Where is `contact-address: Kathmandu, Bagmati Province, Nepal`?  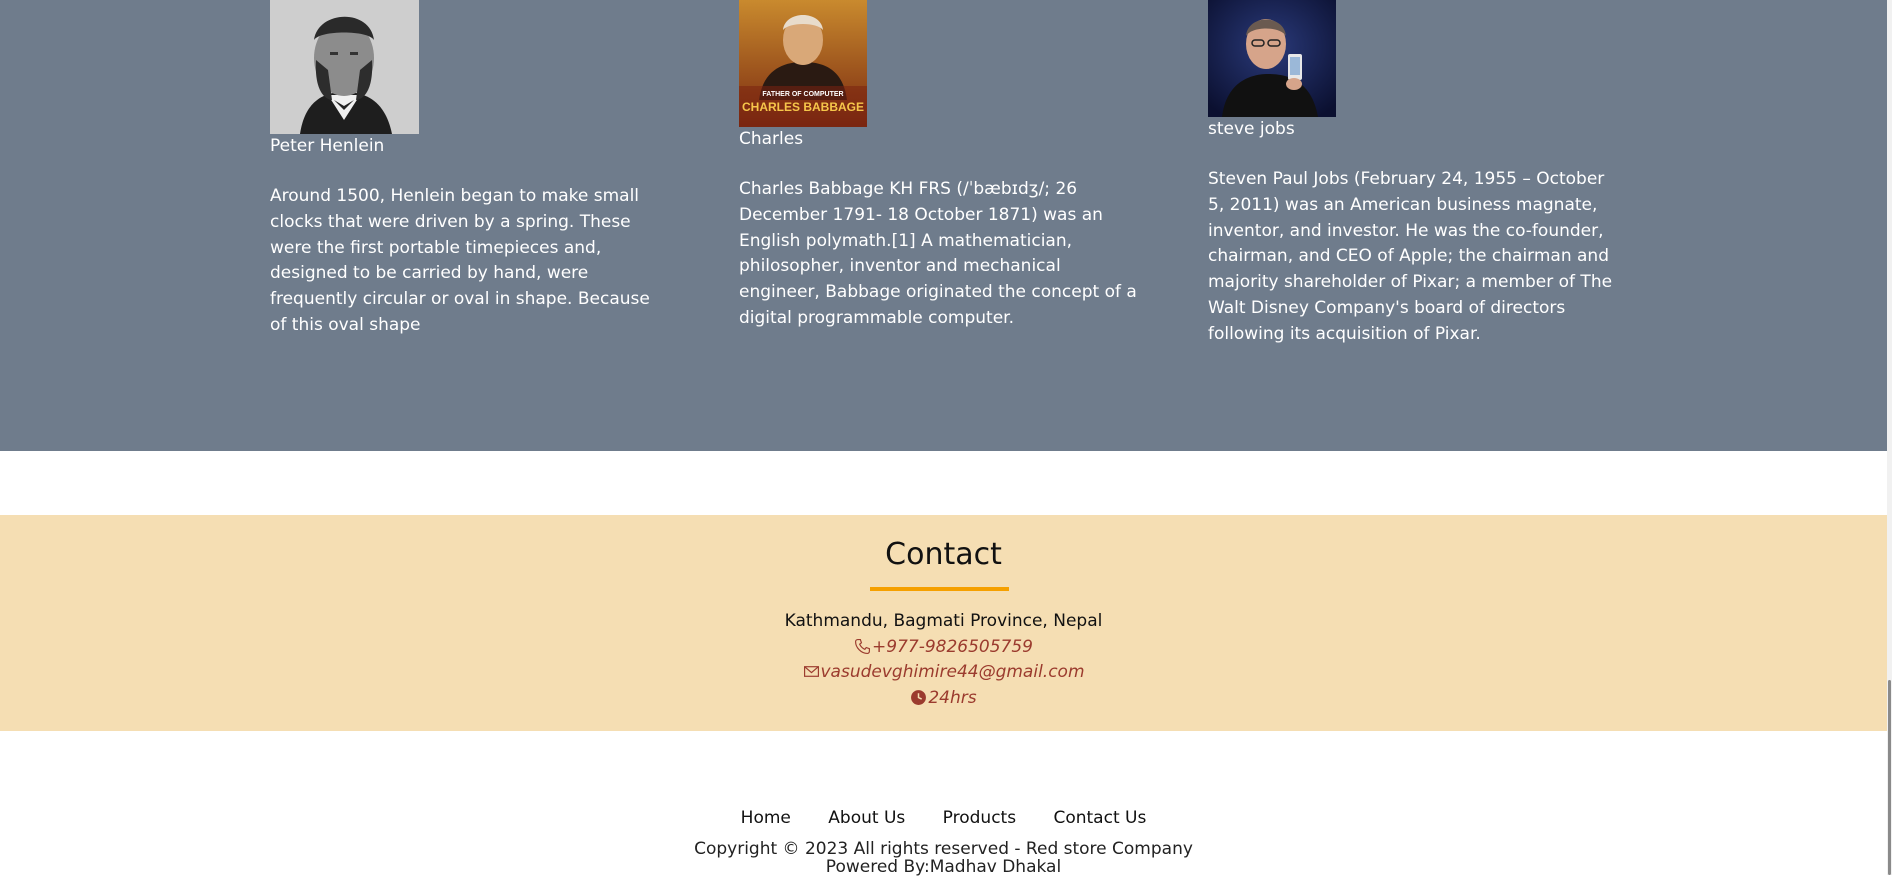
contact-address: Kathmandu, Bagmati Province, Nepal is located at coordinates (943, 621).